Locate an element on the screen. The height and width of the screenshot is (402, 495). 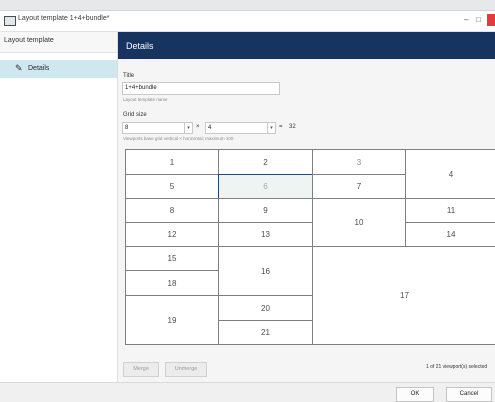
viewport-cell-11: 11 is located at coordinates (450, 210).